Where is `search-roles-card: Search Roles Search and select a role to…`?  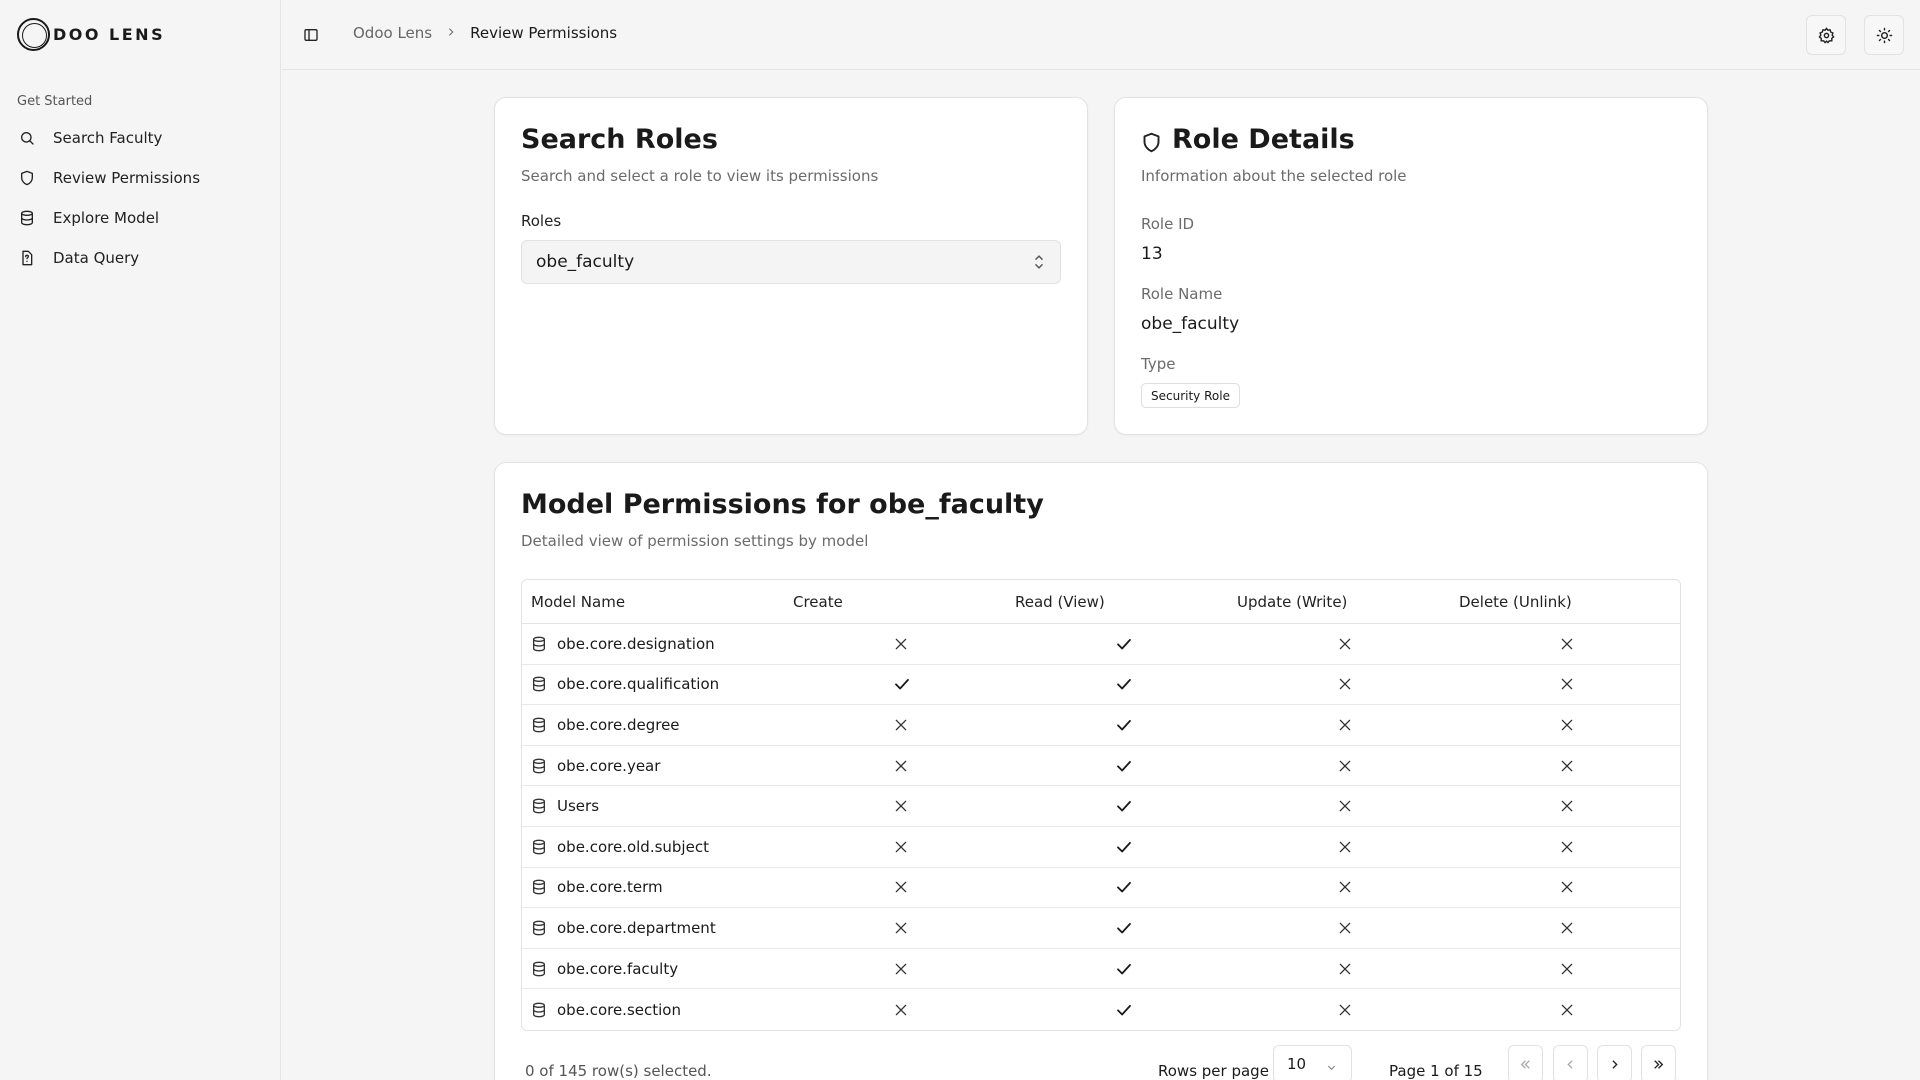 search-roles-card: Search Roles Search and select a role to… is located at coordinates (791, 266).